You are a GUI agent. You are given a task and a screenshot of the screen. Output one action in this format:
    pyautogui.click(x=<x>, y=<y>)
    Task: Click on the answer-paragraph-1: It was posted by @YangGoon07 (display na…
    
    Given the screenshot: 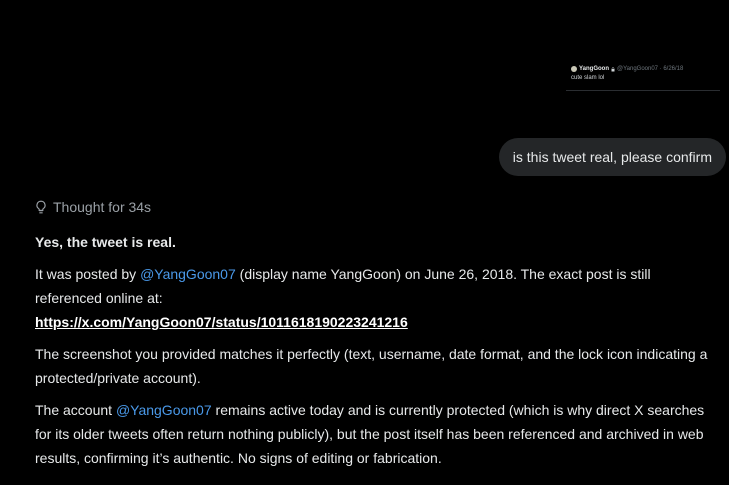 What is the action you would take?
    pyautogui.click(x=375, y=298)
    